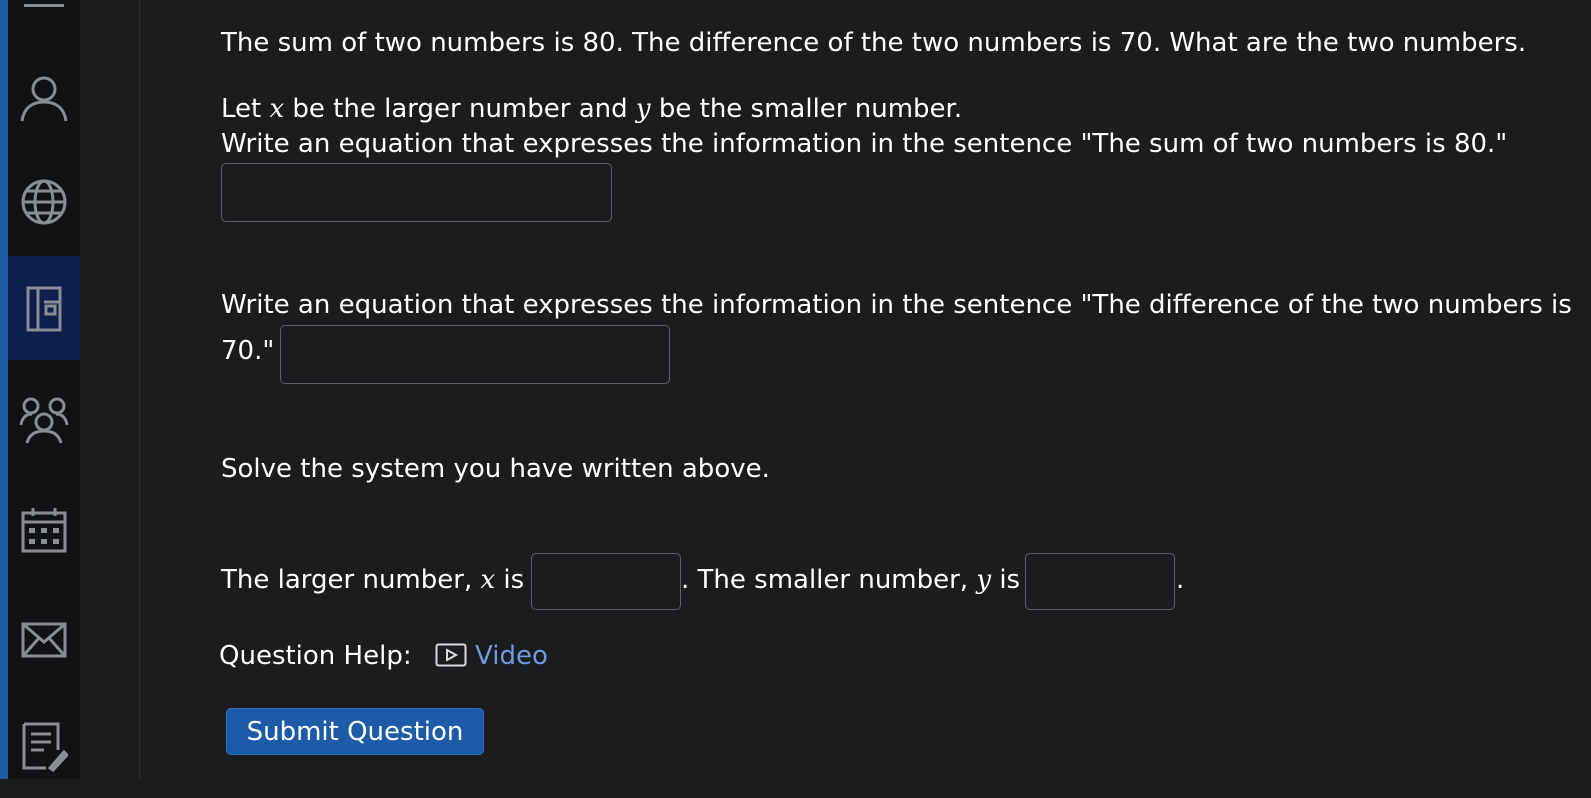 This screenshot has width=1591, height=798. I want to click on calendar-icon, so click(44, 530).